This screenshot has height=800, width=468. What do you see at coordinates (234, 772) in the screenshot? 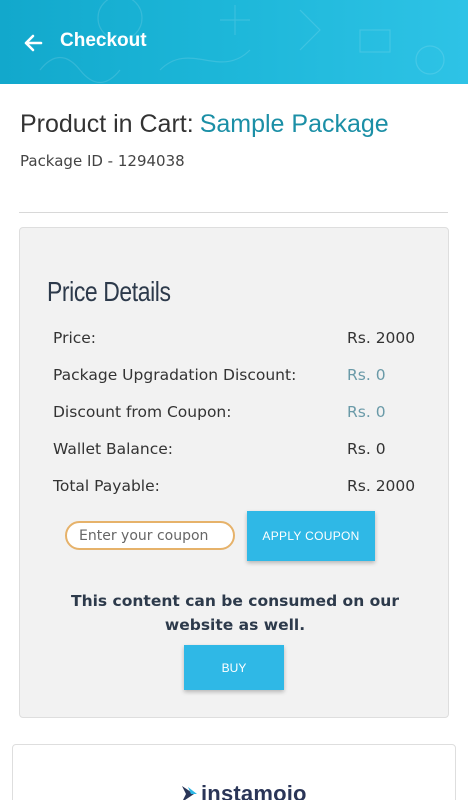
I see `payment-gateway-card: instamojo` at bounding box center [234, 772].